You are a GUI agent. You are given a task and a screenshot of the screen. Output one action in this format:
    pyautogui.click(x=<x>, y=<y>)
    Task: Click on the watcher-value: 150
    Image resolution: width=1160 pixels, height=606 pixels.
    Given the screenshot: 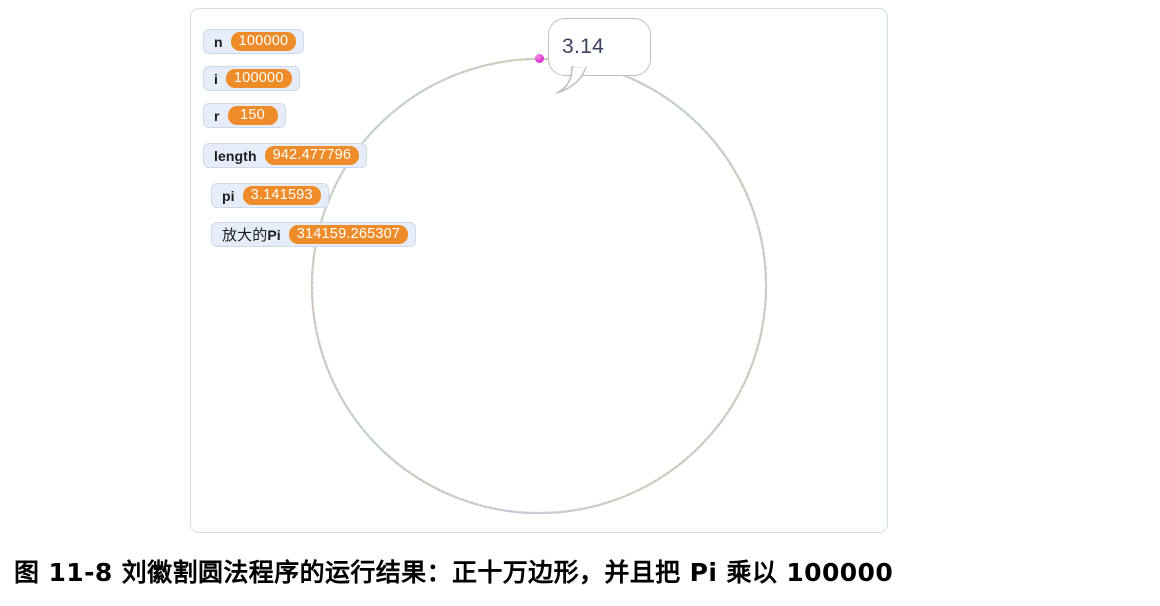 What is the action you would take?
    pyautogui.click(x=252, y=115)
    